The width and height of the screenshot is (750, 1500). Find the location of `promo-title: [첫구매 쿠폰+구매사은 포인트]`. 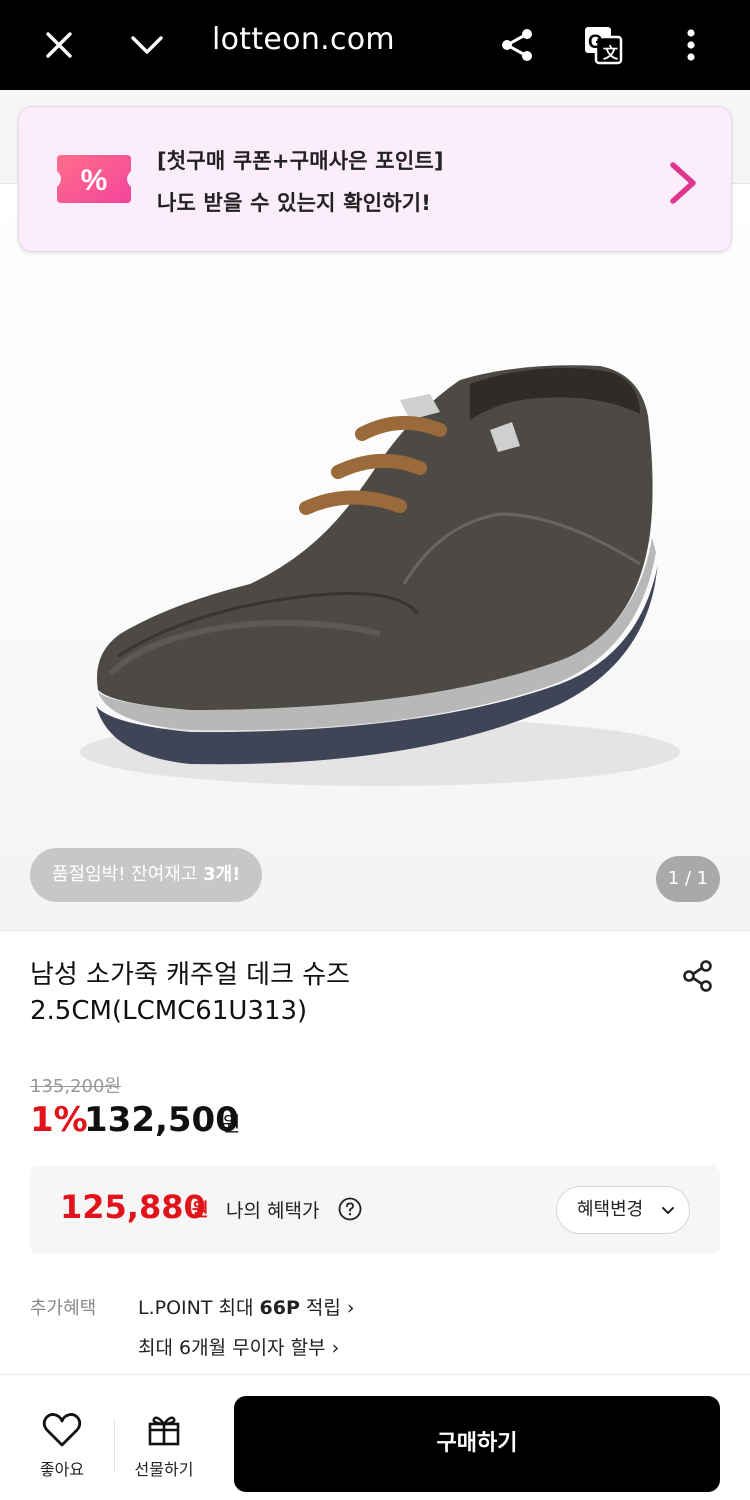

promo-title: [첫구매 쿠폰+구매사은 포인트] is located at coordinates (300, 161).